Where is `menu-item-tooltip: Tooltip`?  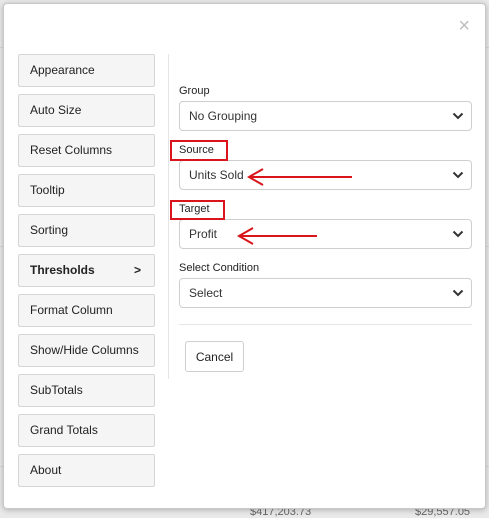
menu-item-tooltip: Tooltip is located at coordinates (86, 190).